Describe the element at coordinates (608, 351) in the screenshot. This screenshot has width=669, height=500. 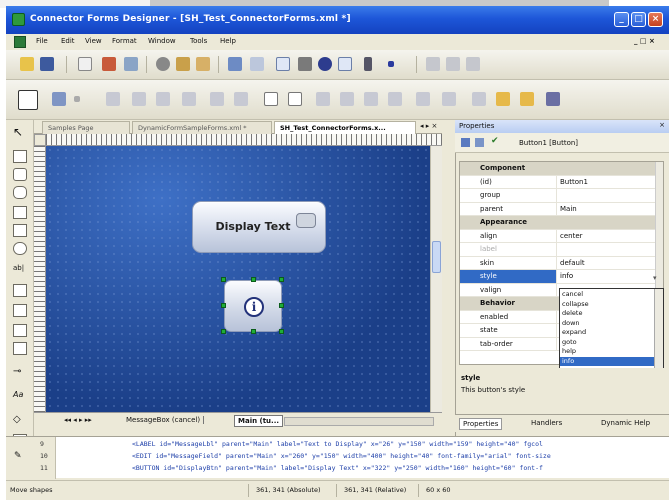
I see `option-help: help` at that location.